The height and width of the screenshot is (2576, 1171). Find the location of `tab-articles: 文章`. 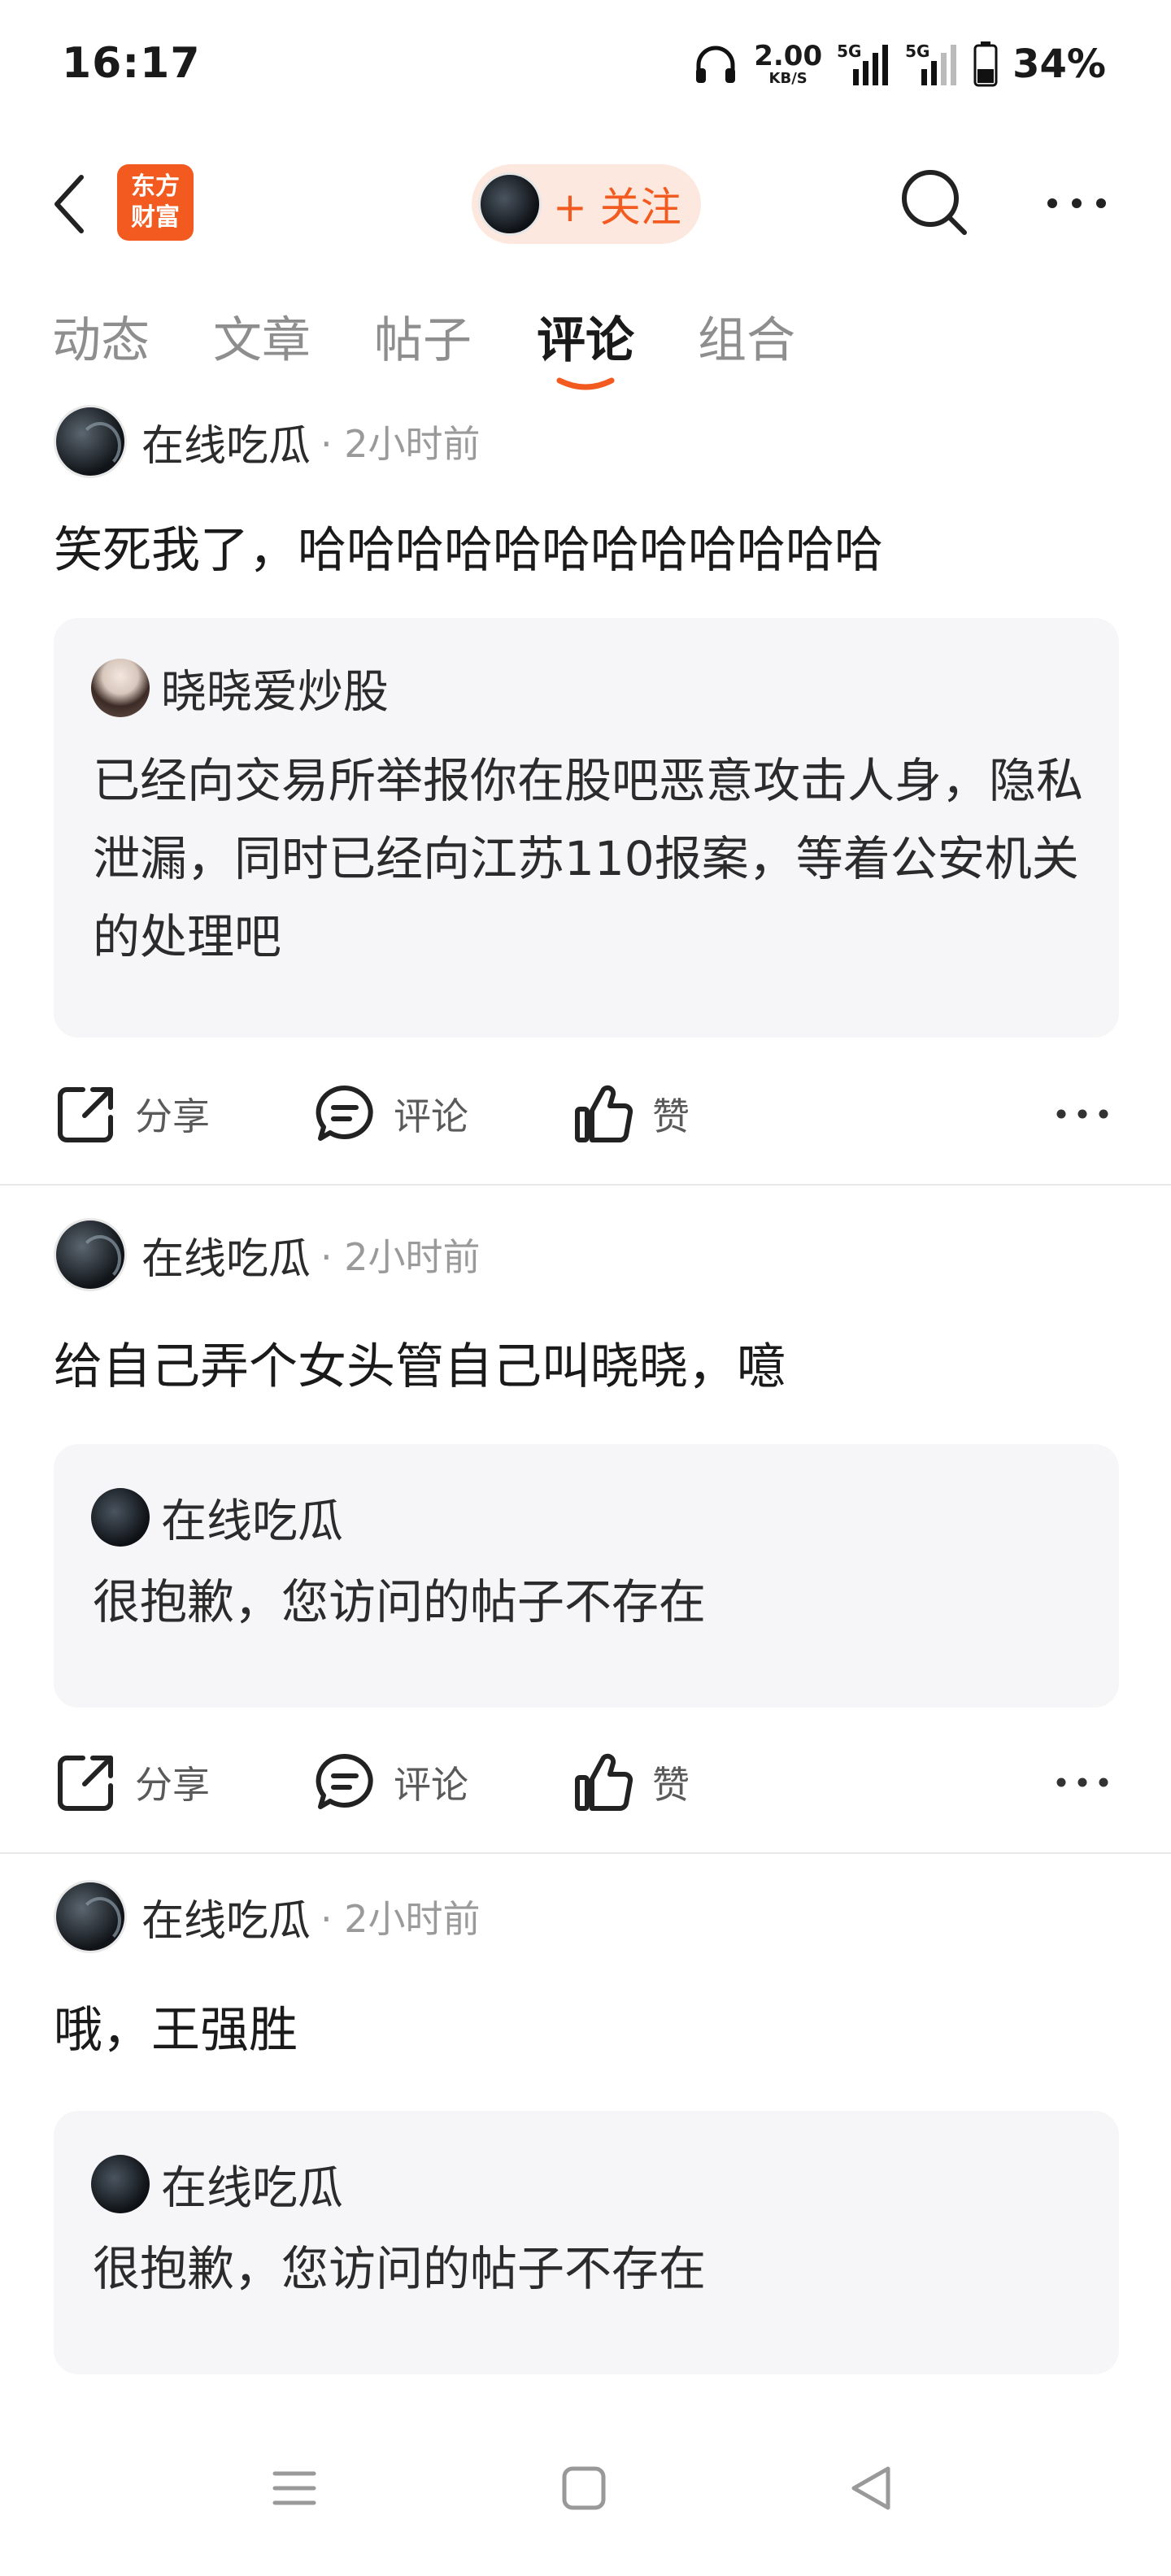

tab-articles: 文章 is located at coordinates (262, 336).